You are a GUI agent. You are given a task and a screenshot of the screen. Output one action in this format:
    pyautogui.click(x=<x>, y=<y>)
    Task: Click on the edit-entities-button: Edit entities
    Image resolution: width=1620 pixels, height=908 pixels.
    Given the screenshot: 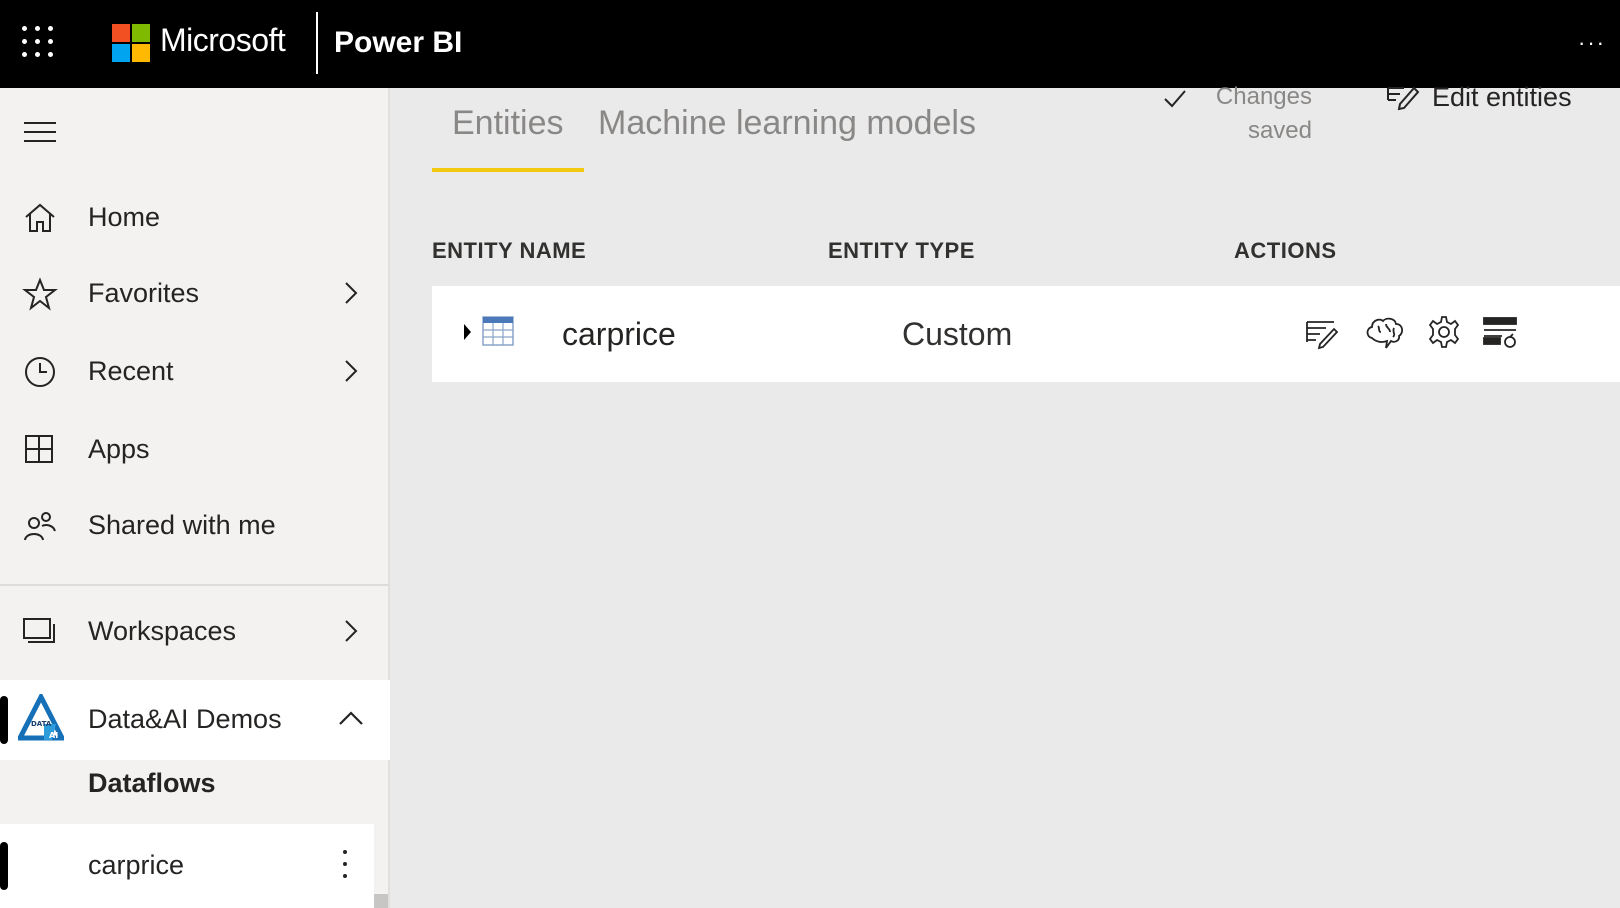 What is the action you would take?
    pyautogui.click(x=1502, y=97)
    